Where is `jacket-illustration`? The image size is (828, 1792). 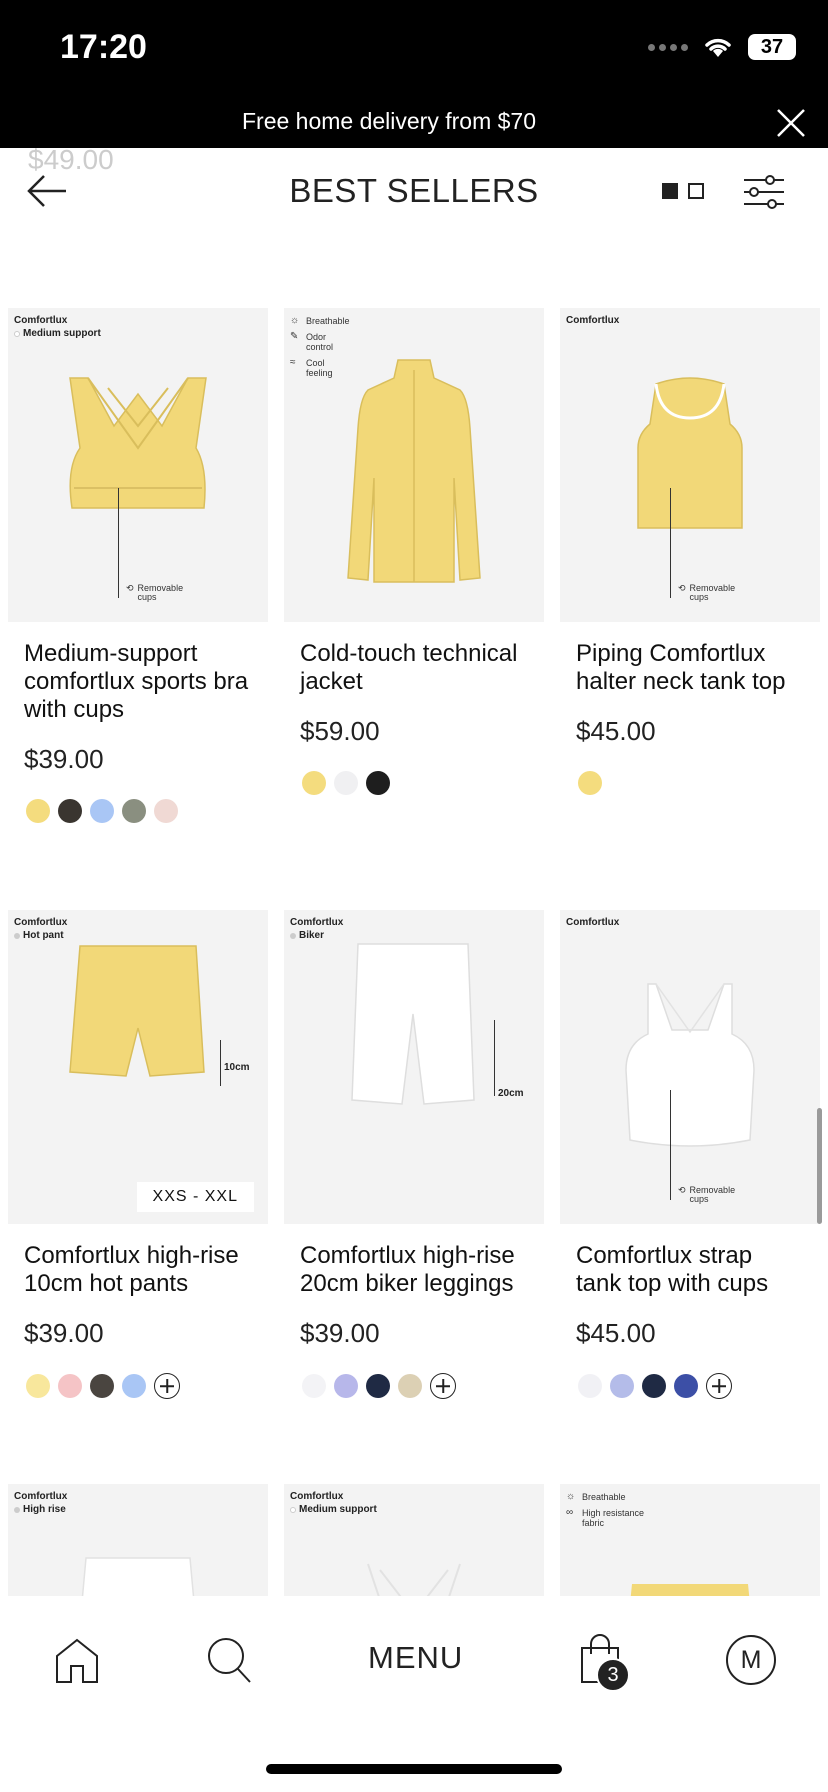
jacket-illustration is located at coordinates (414, 471).